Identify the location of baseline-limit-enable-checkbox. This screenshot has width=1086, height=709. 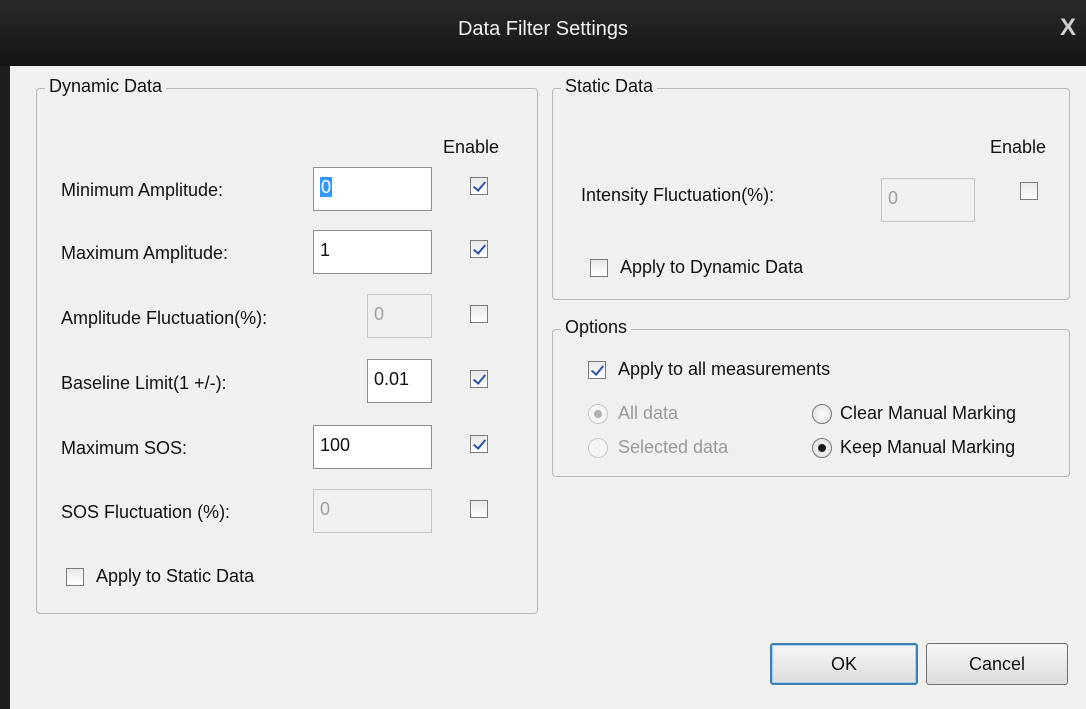
(479, 379).